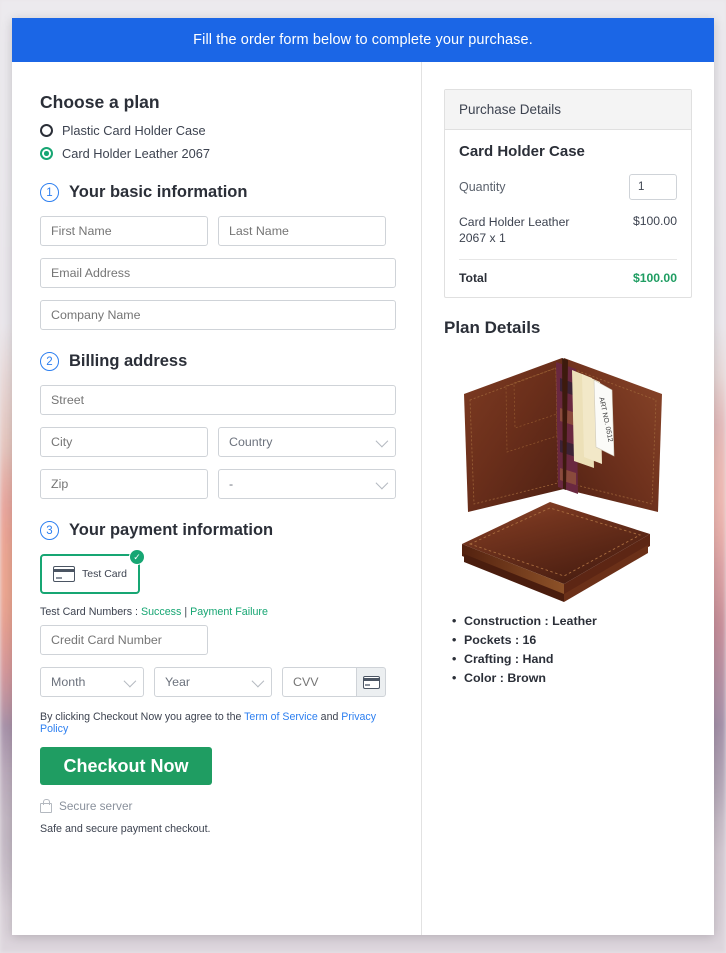  I want to click on lock-icon, so click(46, 805).